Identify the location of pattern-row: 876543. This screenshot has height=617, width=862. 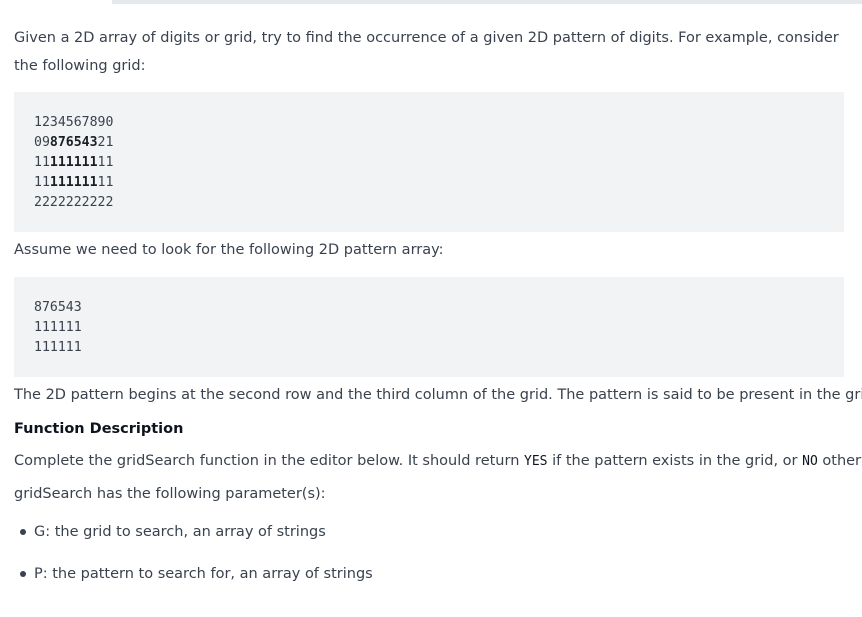
(58, 307).